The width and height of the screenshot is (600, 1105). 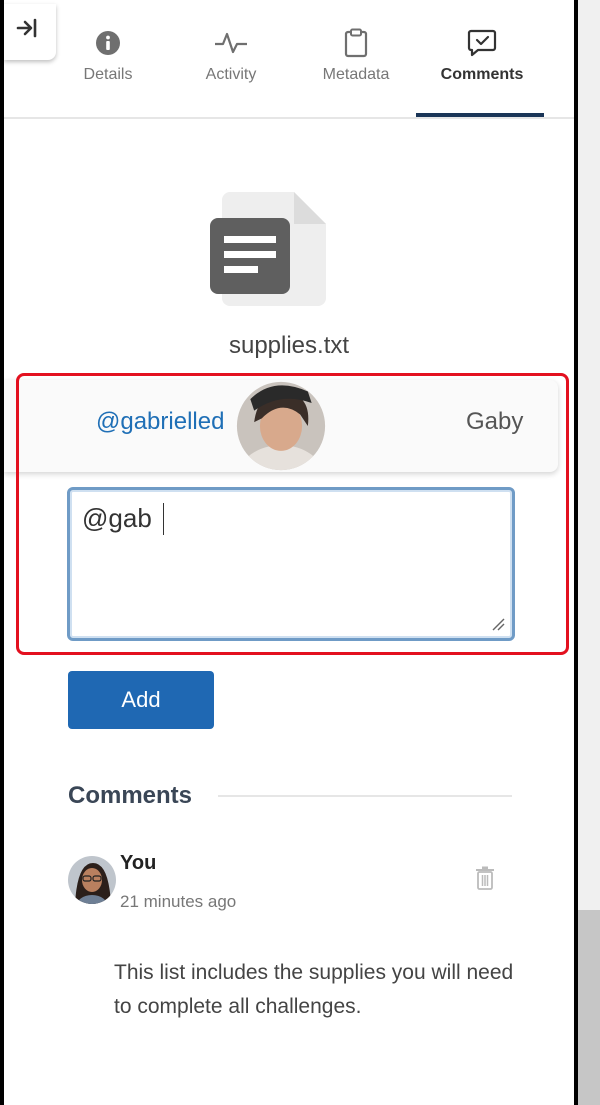 I want to click on tab-details: Details, so click(x=108, y=69).